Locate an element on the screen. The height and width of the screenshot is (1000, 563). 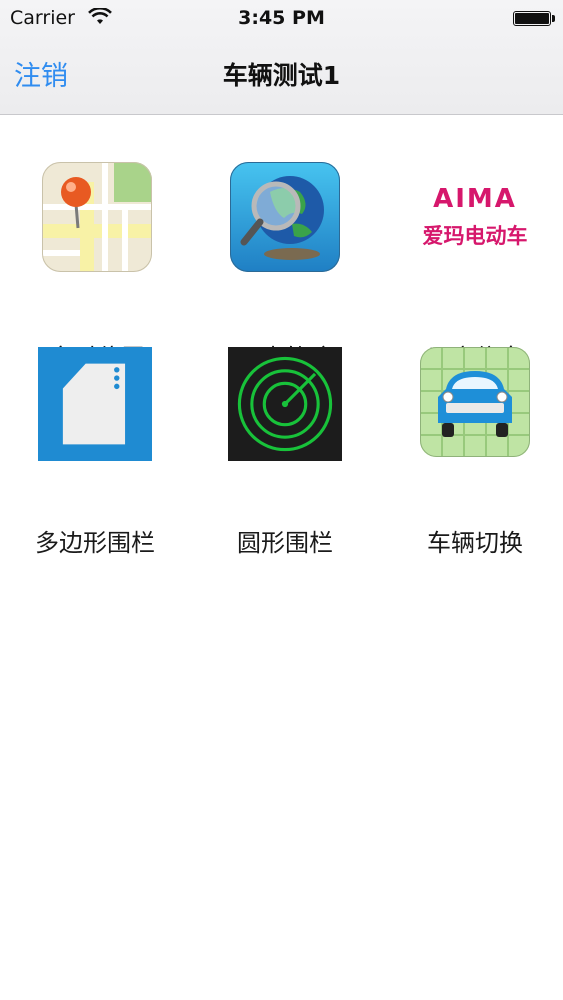
status-bar: Carrier 3:45 PM is located at coordinates (281, 19).